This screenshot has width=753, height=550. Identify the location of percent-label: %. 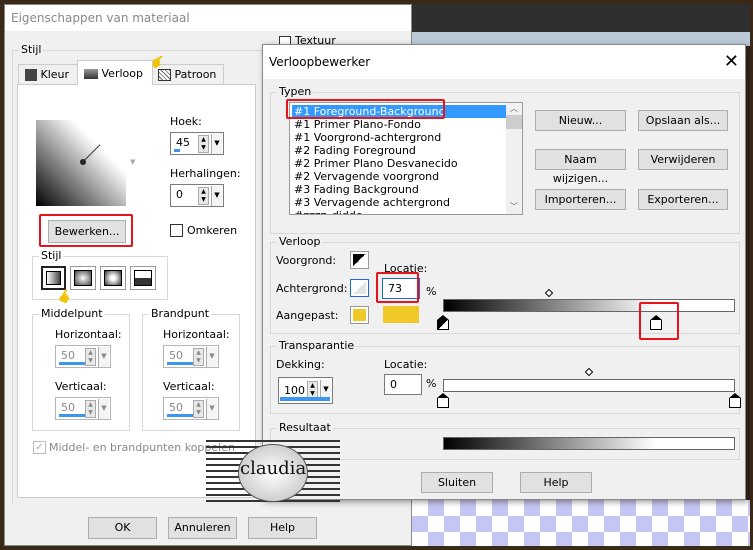
(431, 291).